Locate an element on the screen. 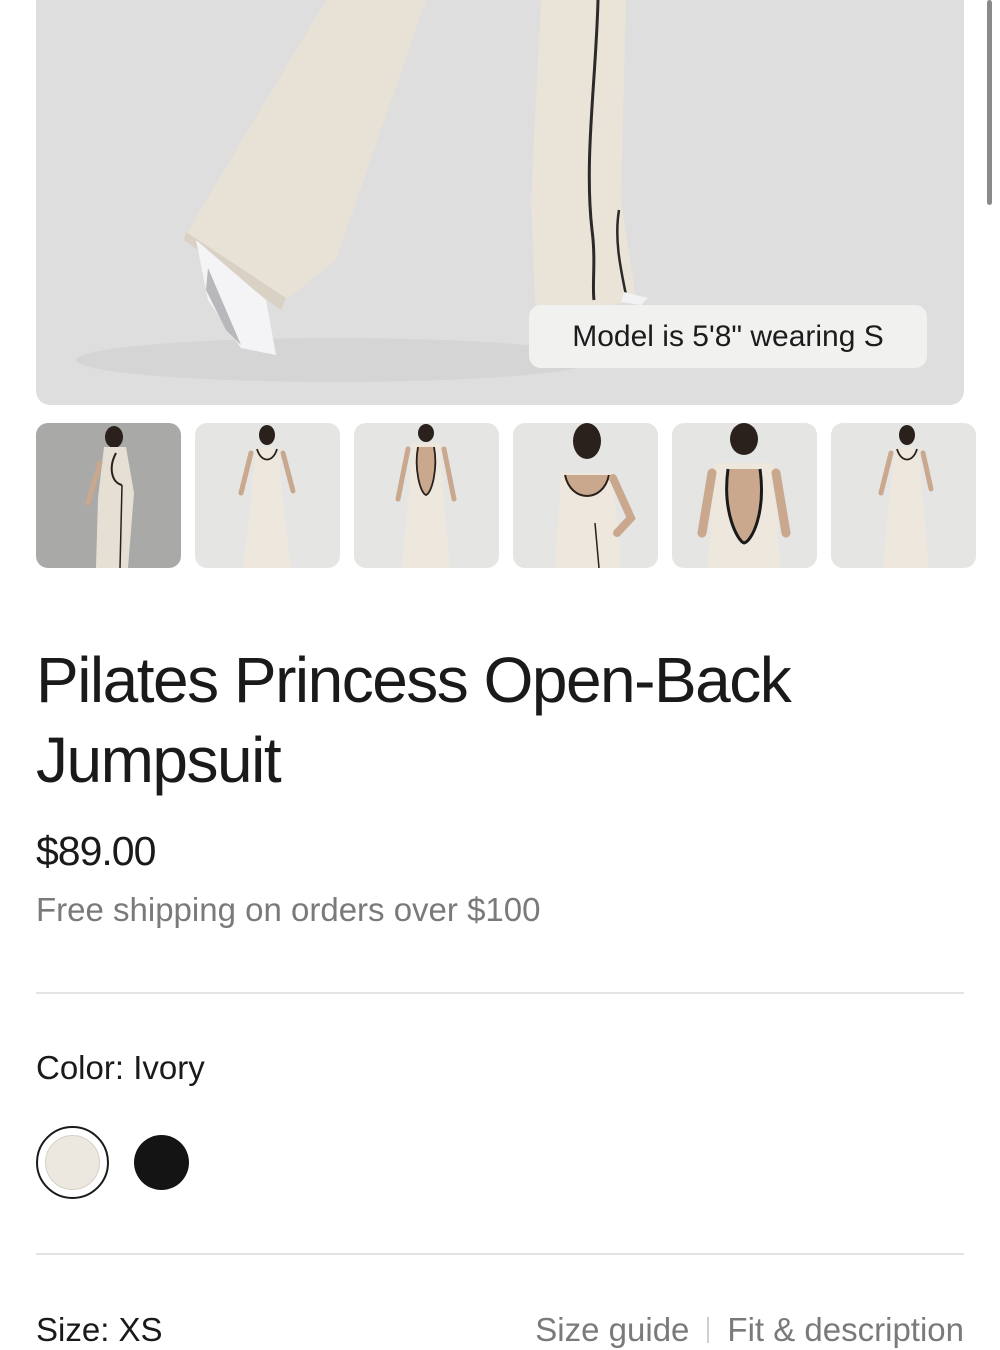  page-scrollbar is located at coordinates (989, 102).